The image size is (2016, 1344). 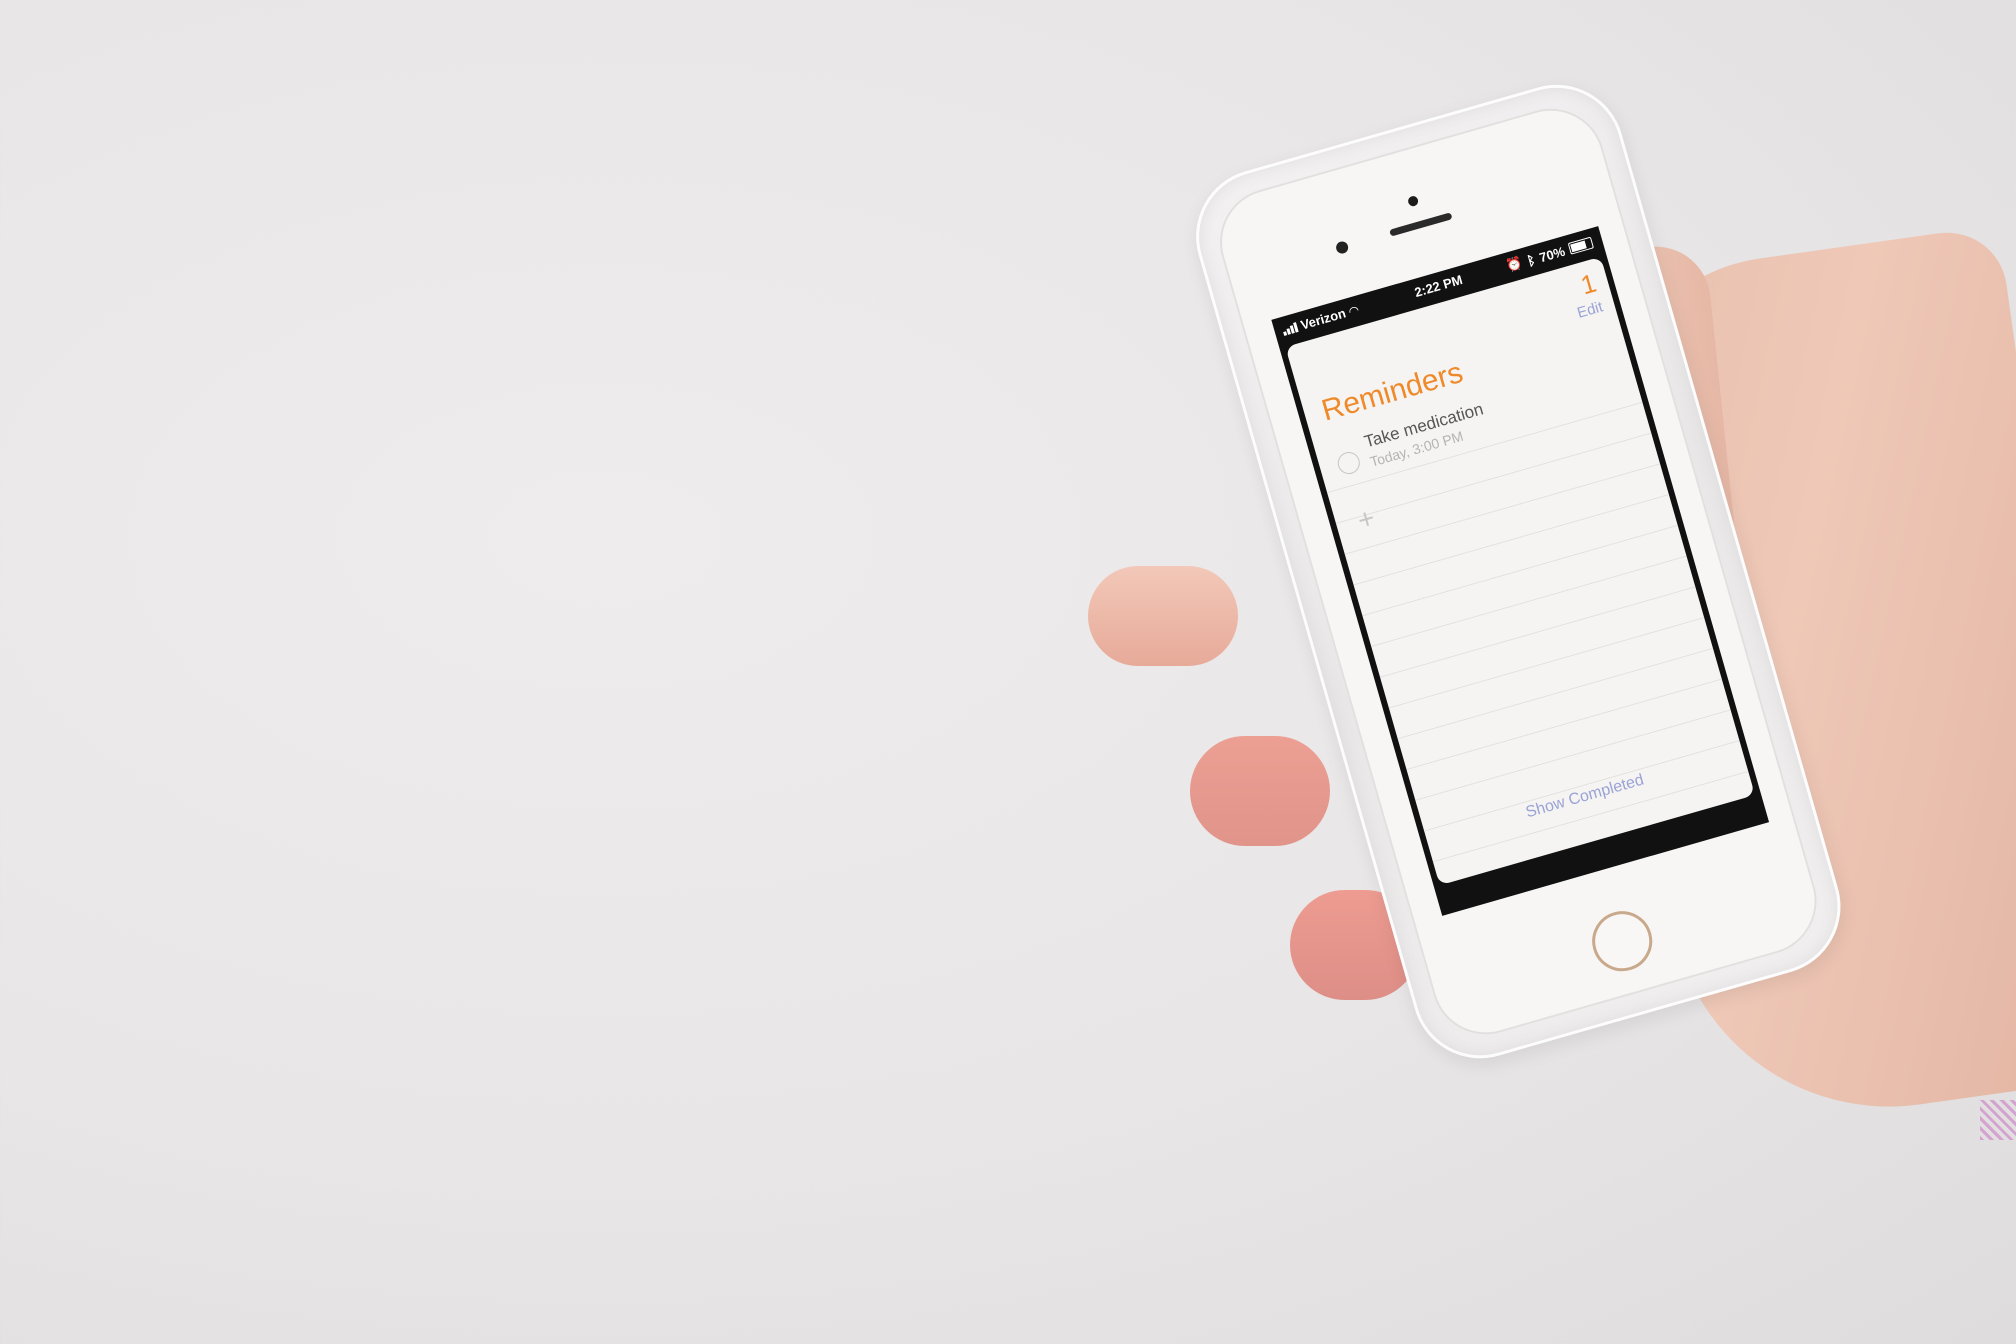 I want to click on battery-icon, so click(x=1581, y=245).